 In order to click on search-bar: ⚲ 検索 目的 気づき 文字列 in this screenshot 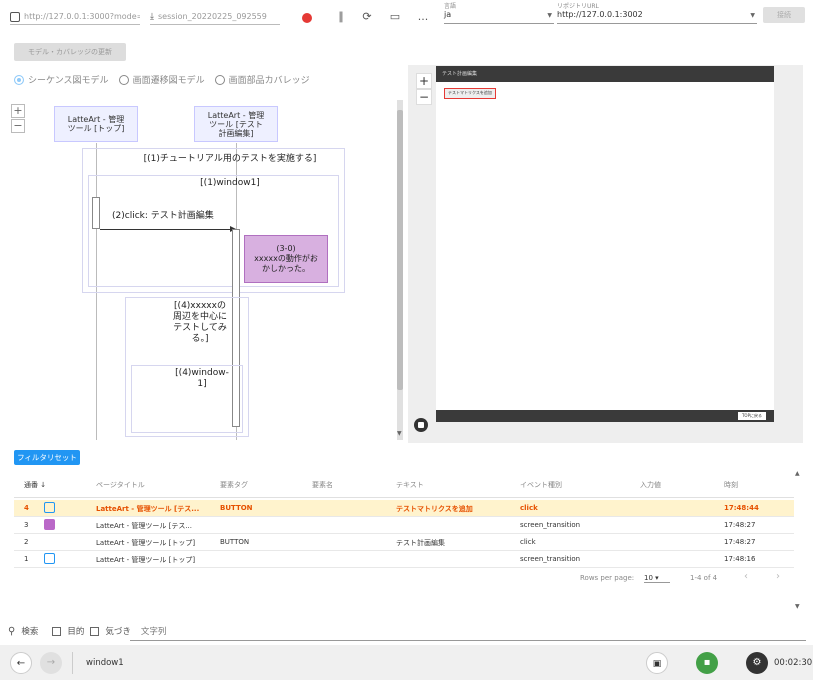, I will do `click(87, 631)`.